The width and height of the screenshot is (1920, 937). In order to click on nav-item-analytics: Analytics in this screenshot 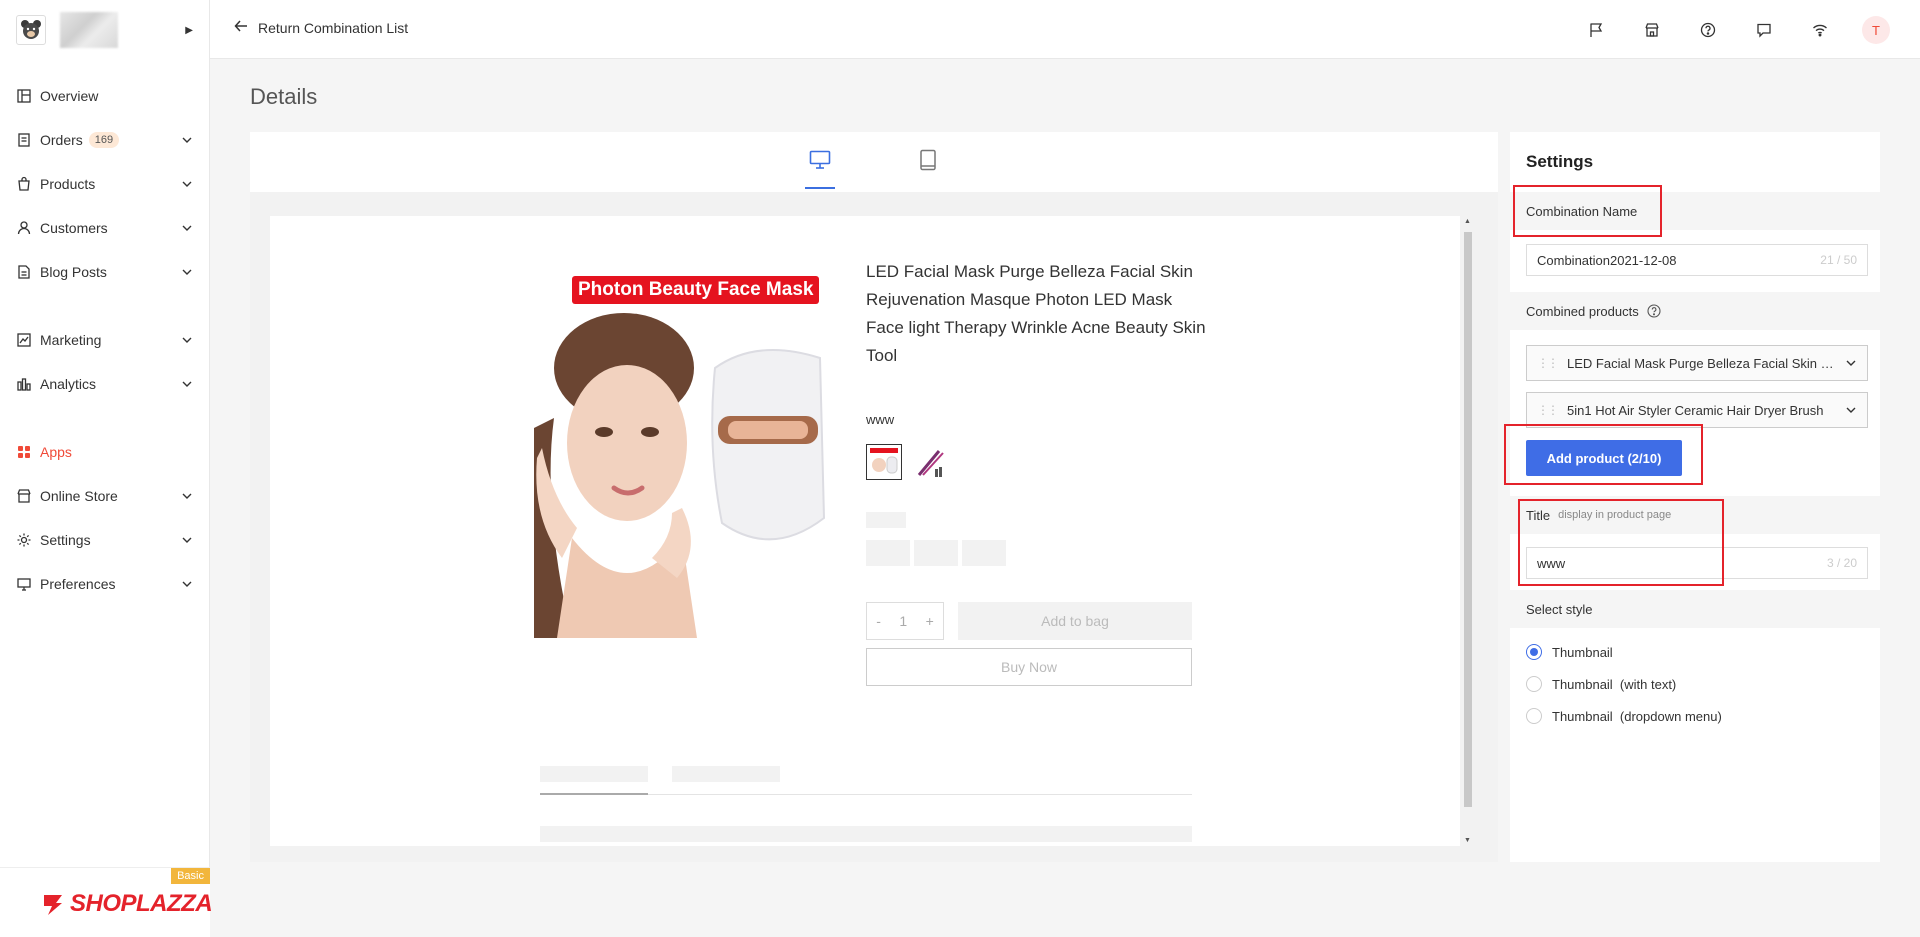, I will do `click(104, 384)`.